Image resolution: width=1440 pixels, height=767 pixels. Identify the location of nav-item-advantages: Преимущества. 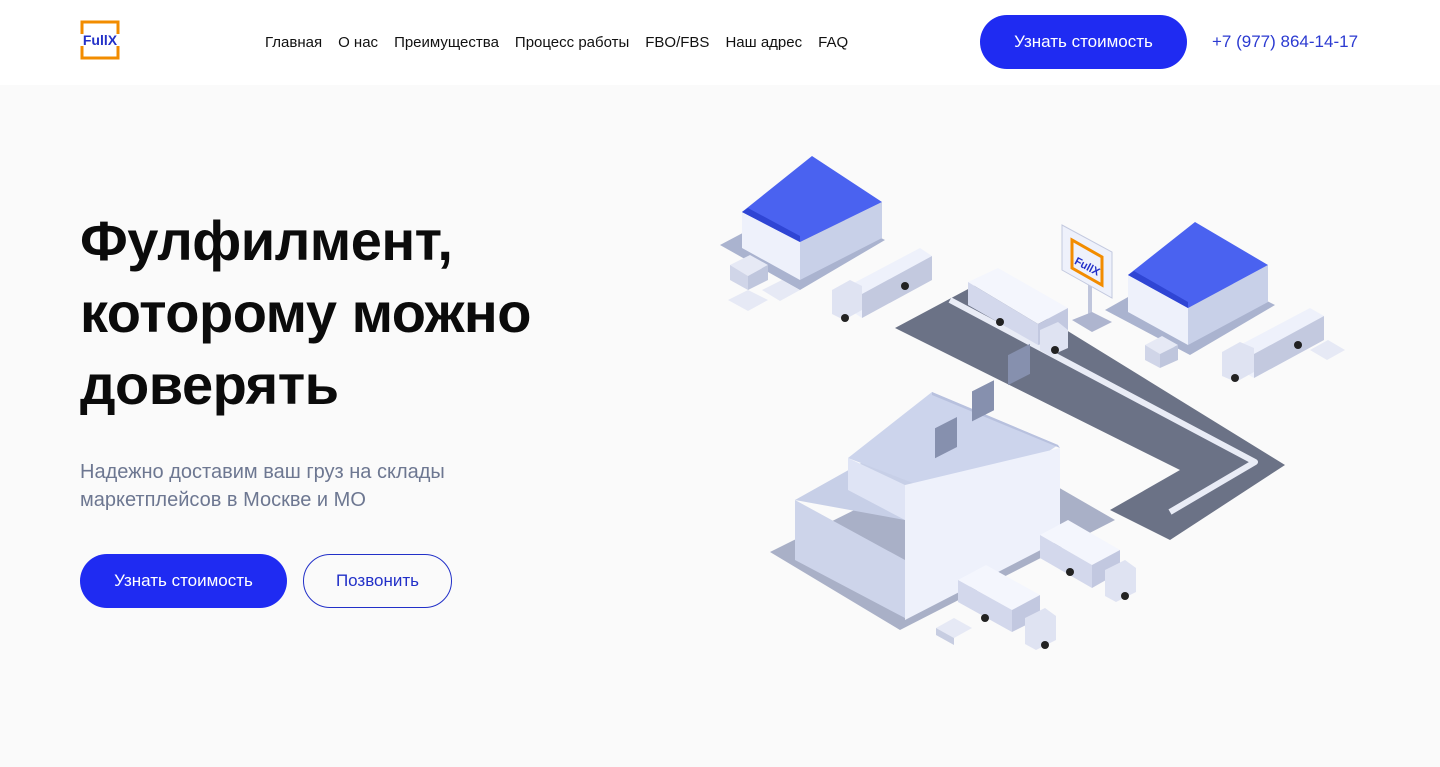
(446, 43).